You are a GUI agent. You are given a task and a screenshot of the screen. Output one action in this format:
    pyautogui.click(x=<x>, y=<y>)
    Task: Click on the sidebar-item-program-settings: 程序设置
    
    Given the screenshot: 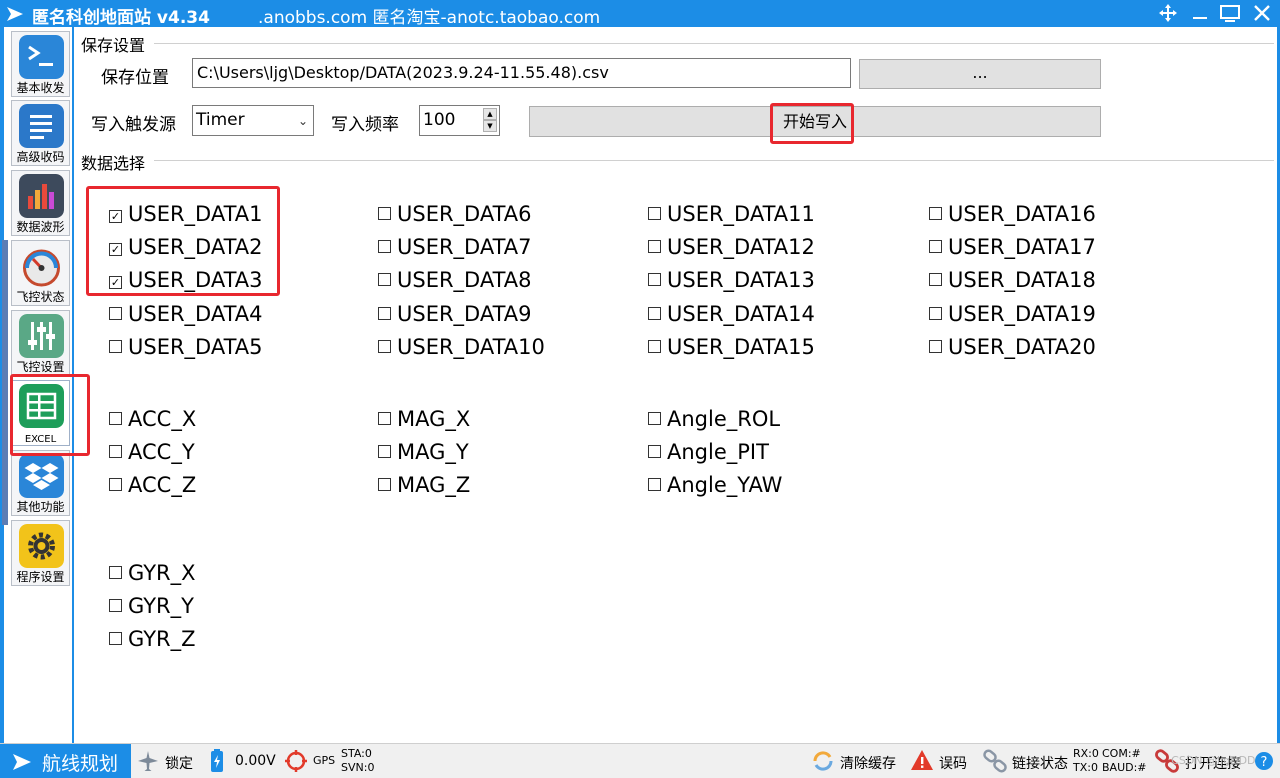 What is the action you would take?
    pyautogui.click(x=40, y=553)
    